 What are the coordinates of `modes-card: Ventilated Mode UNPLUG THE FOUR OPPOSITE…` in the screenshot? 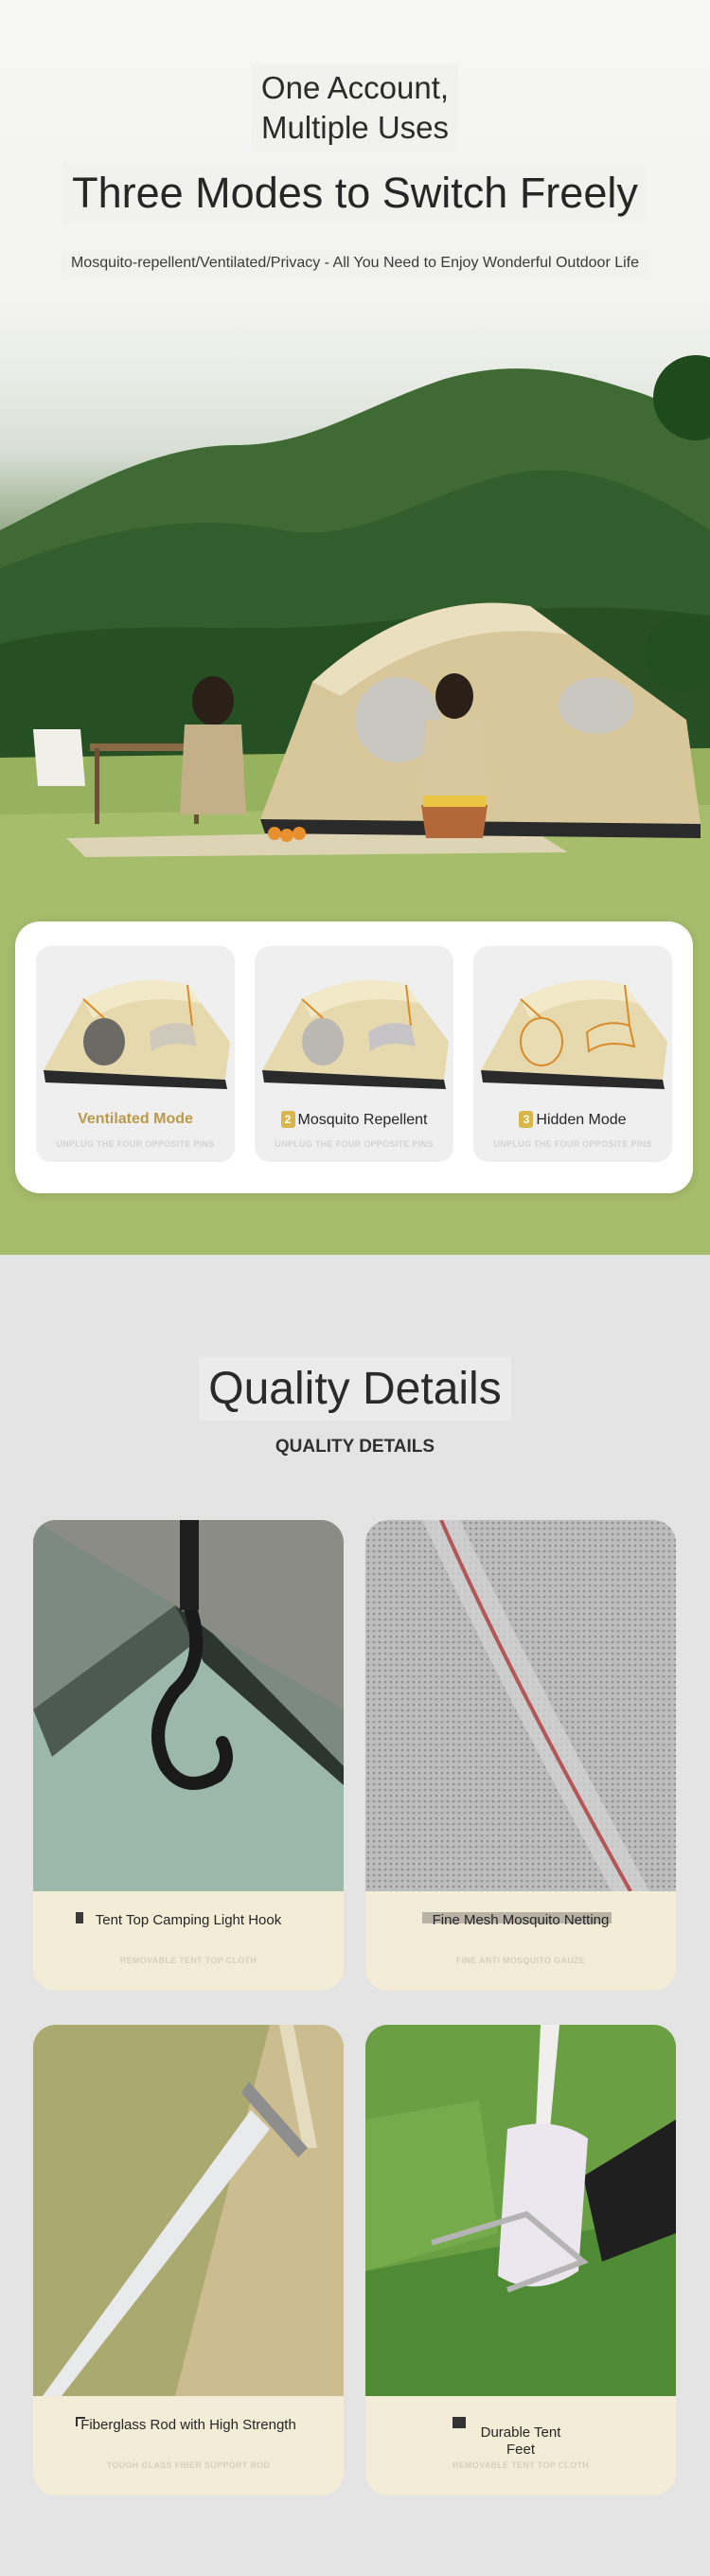 It's located at (354, 1057).